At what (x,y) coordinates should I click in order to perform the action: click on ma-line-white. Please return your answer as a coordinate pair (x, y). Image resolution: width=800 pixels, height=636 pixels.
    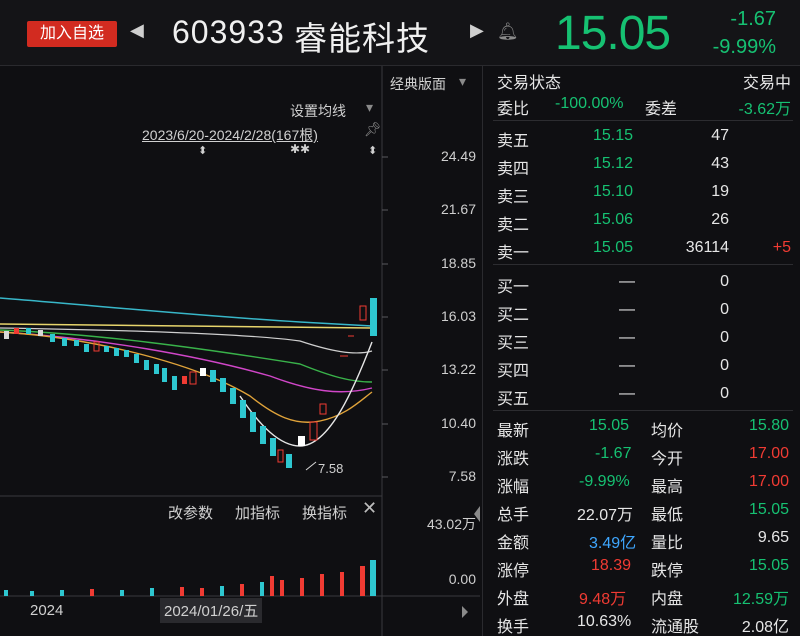
    Looking at the image, I should click on (186, 340).